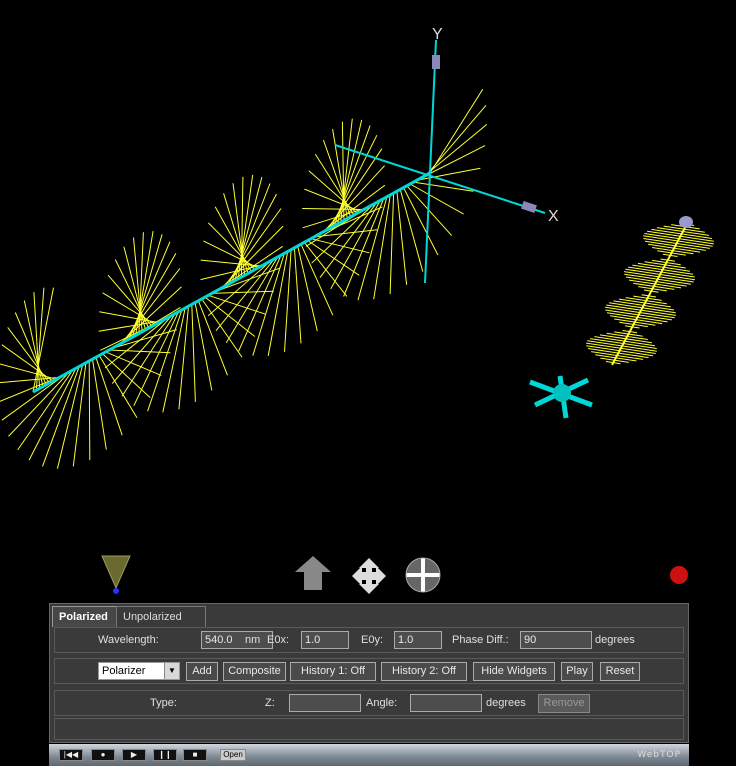  I want to click on type-label: Type:, so click(163, 703).